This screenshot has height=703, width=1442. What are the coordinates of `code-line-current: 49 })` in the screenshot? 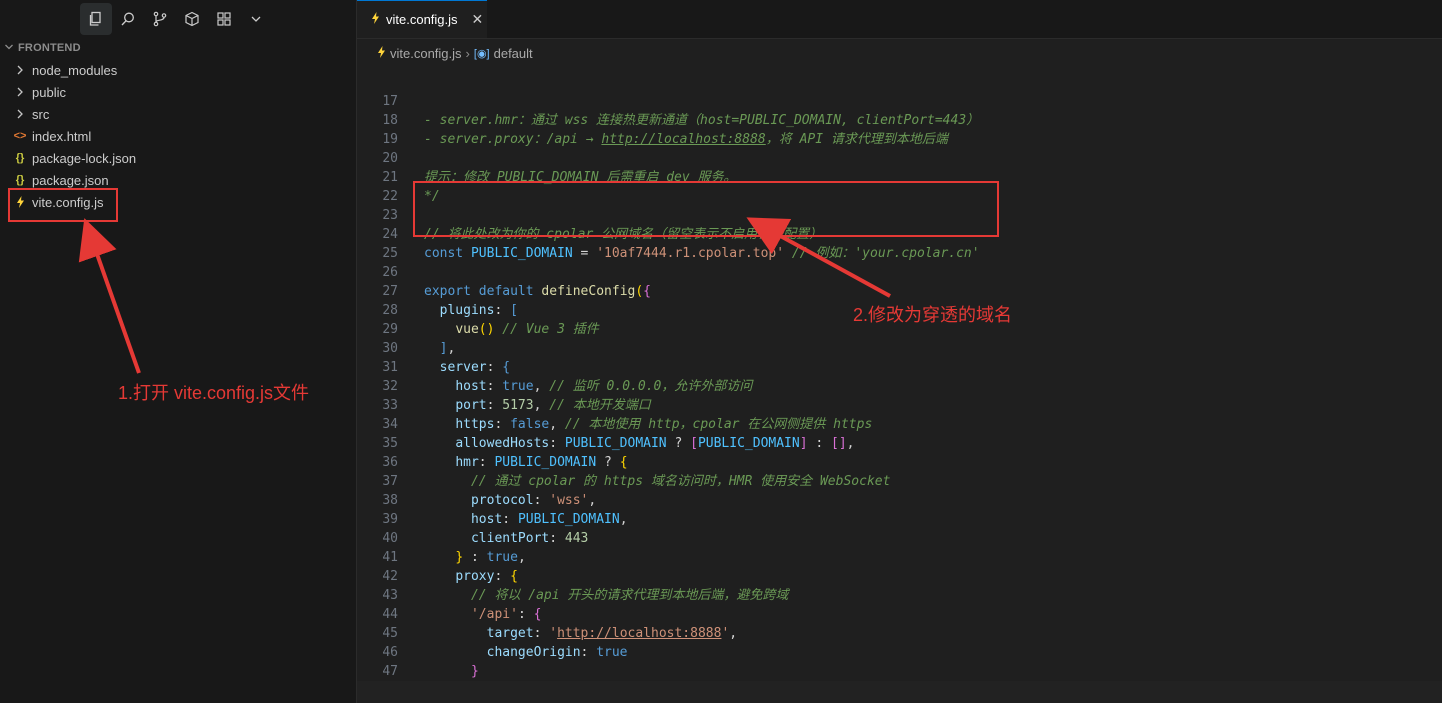 It's located at (899, 692).